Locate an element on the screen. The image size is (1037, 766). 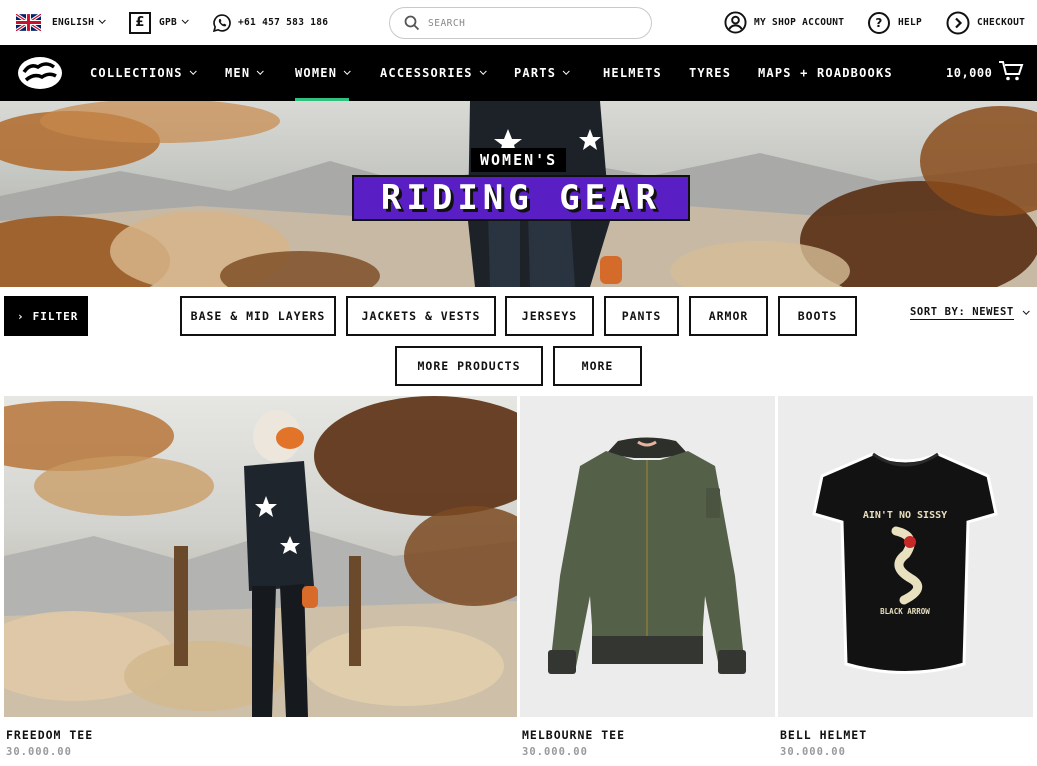
nav-women-label: WOMEN is located at coordinates (316, 73).